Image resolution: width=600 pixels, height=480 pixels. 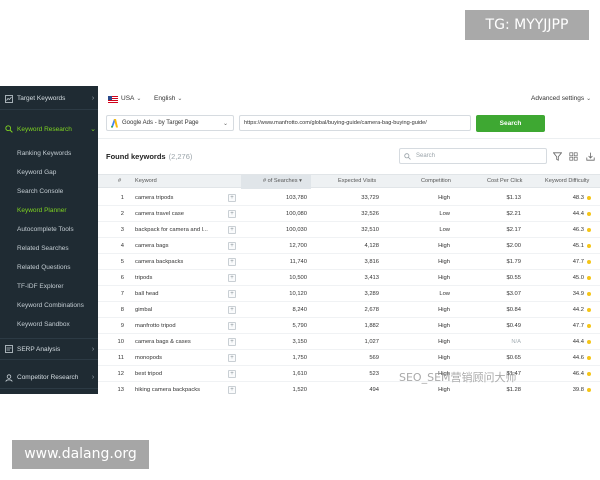 What do you see at coordinates (349, 156) in the screenshot?
I see `results-header: Found keywords (2,276) Search` at bounding box center [349, 156].